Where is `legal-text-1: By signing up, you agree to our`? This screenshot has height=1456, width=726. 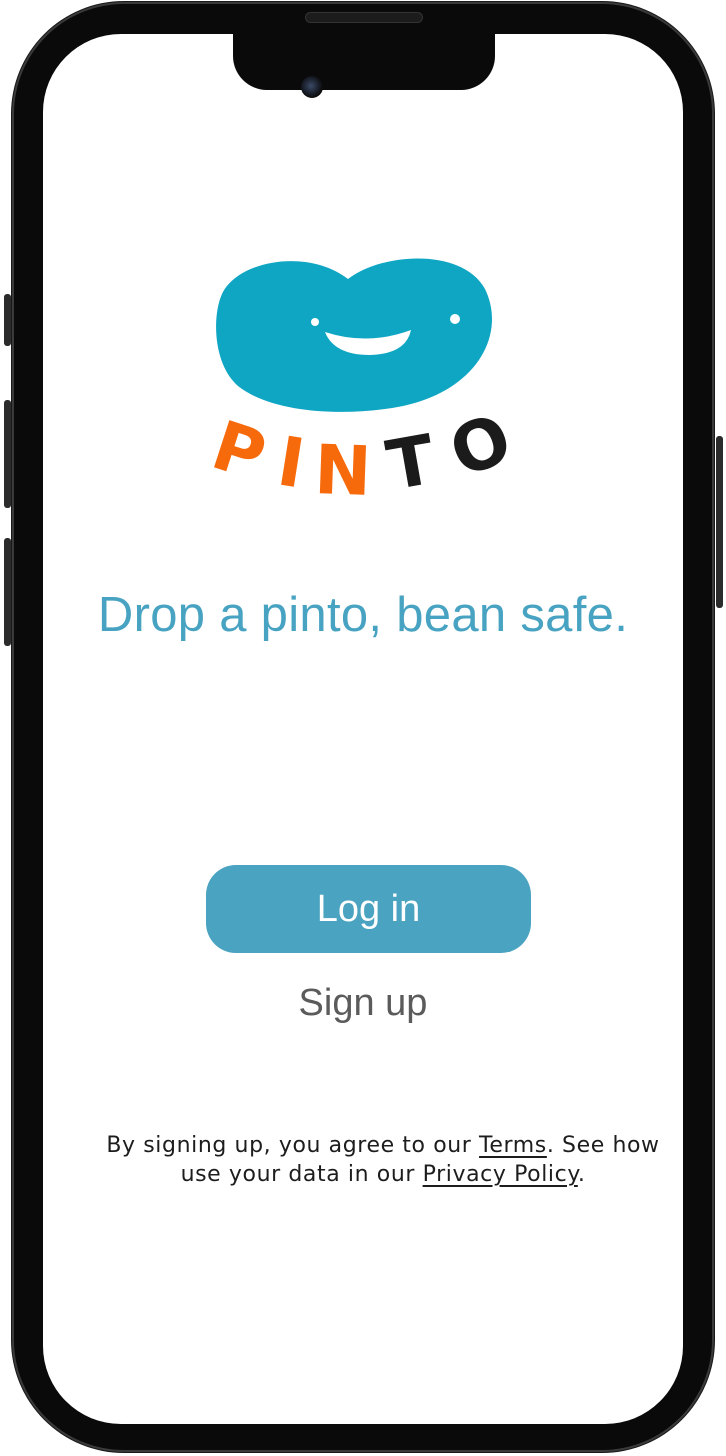 legal-text-1: By signing up, you agree to our is located at coordinates (293, 1145).